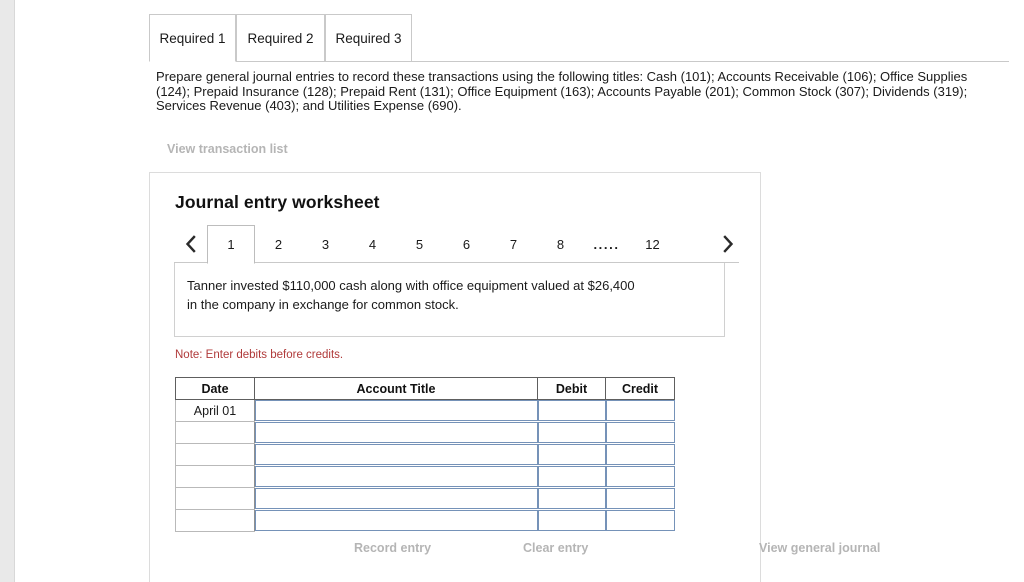  What do you see at coordinates (640, 388) in the screenshot?
I see `column-header-credit: Credit` at bounding box center [640, 388].